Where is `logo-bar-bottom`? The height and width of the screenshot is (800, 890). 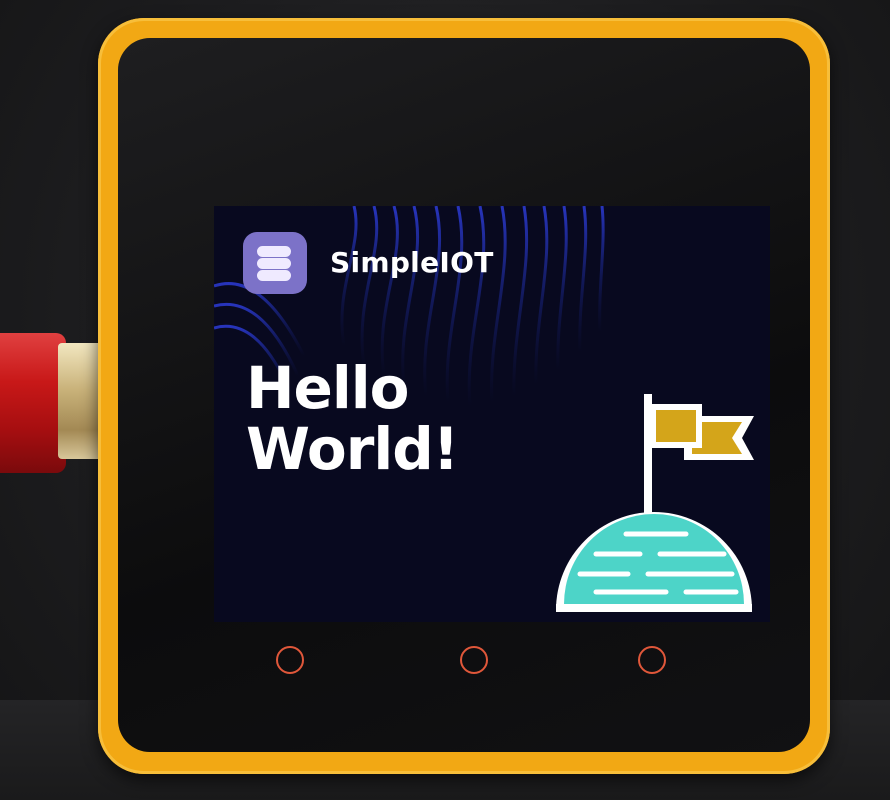 logo-bar-bottom is located at coordinates (274, 275).